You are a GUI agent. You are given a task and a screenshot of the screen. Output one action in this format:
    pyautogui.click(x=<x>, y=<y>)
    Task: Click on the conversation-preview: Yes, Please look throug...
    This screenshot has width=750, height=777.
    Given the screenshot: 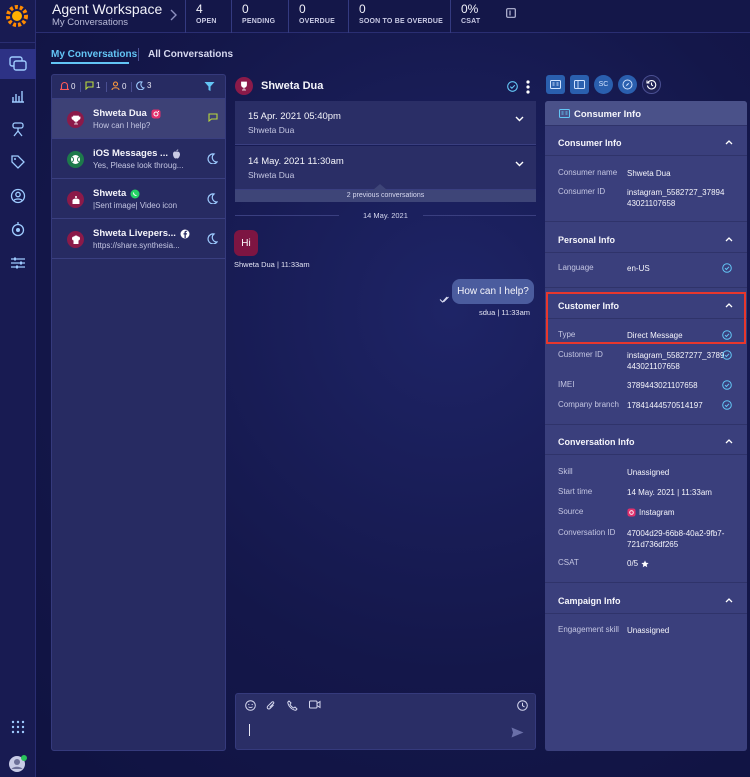 What is the action you would take?
    pyautogui.click(x=138, y=165)
    